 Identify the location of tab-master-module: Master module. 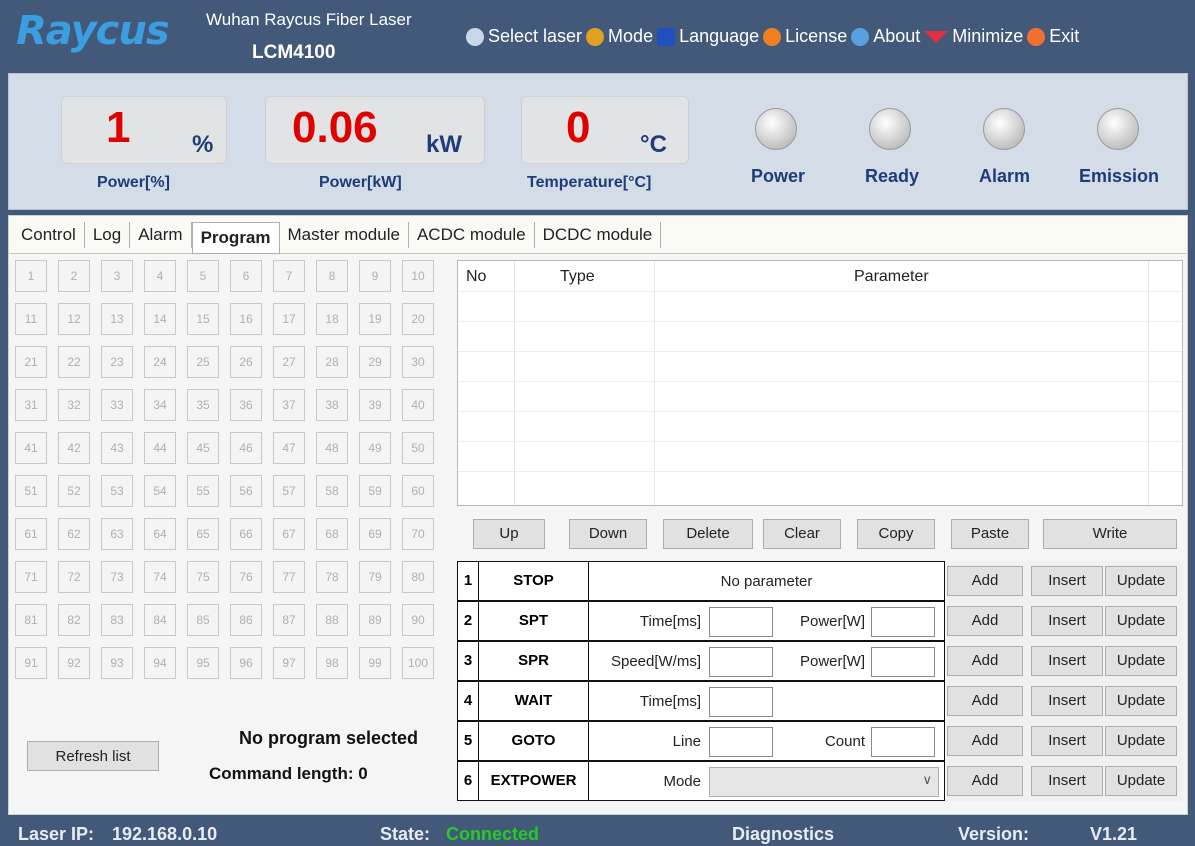
(344, 234).